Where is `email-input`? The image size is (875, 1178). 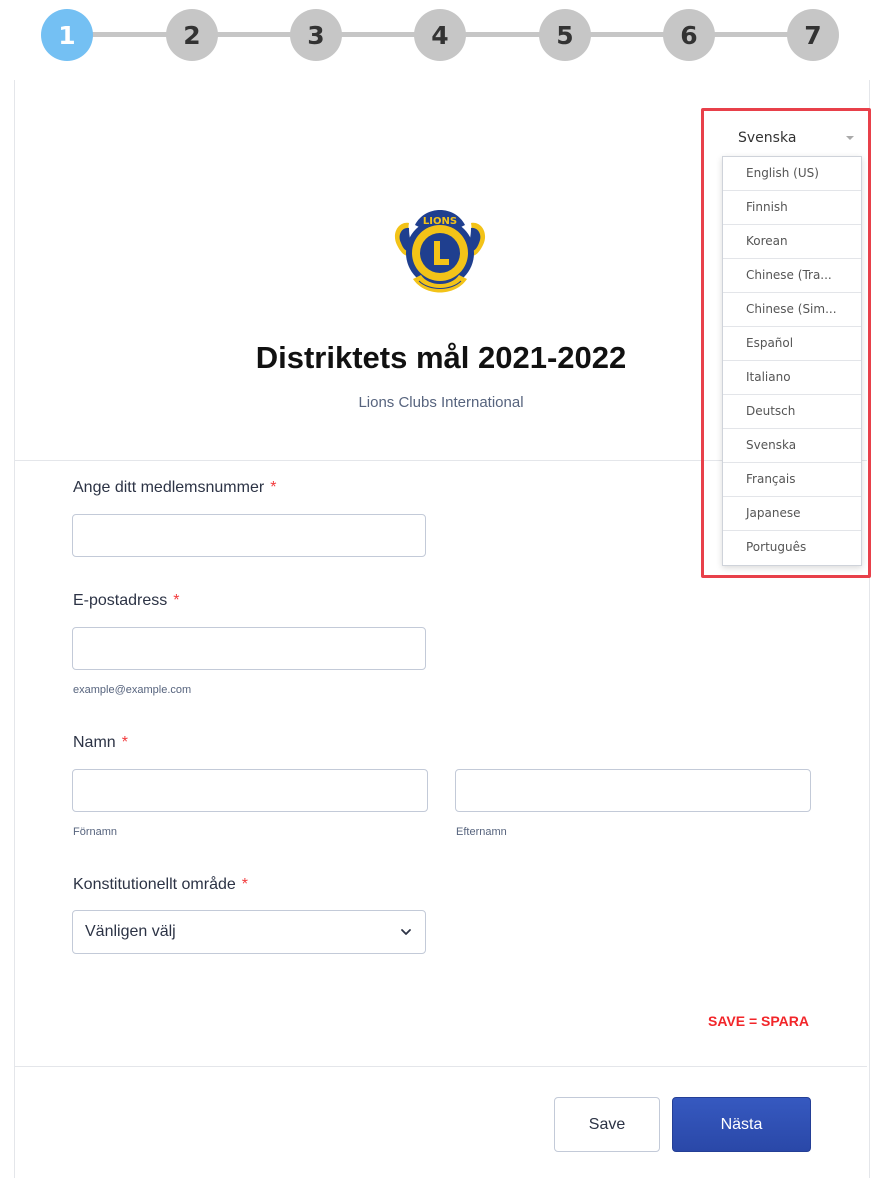 email-input is located at coordinates (249, 648).